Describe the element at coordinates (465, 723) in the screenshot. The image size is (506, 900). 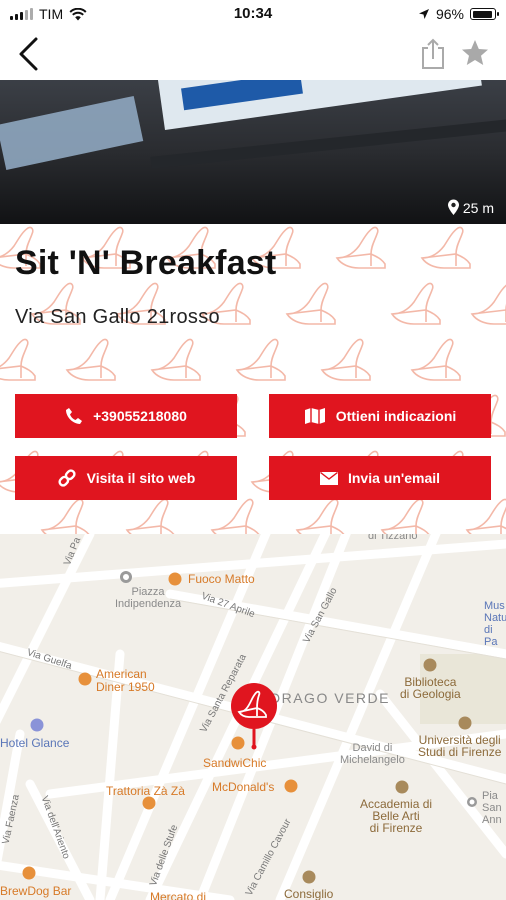
I see `university-icon` at that location.